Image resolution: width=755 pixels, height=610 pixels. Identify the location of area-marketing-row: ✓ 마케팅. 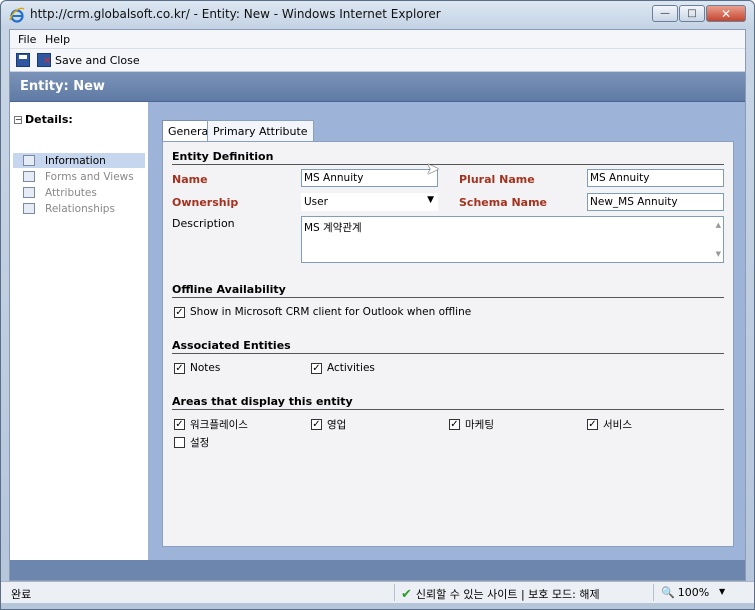
(471, 424).